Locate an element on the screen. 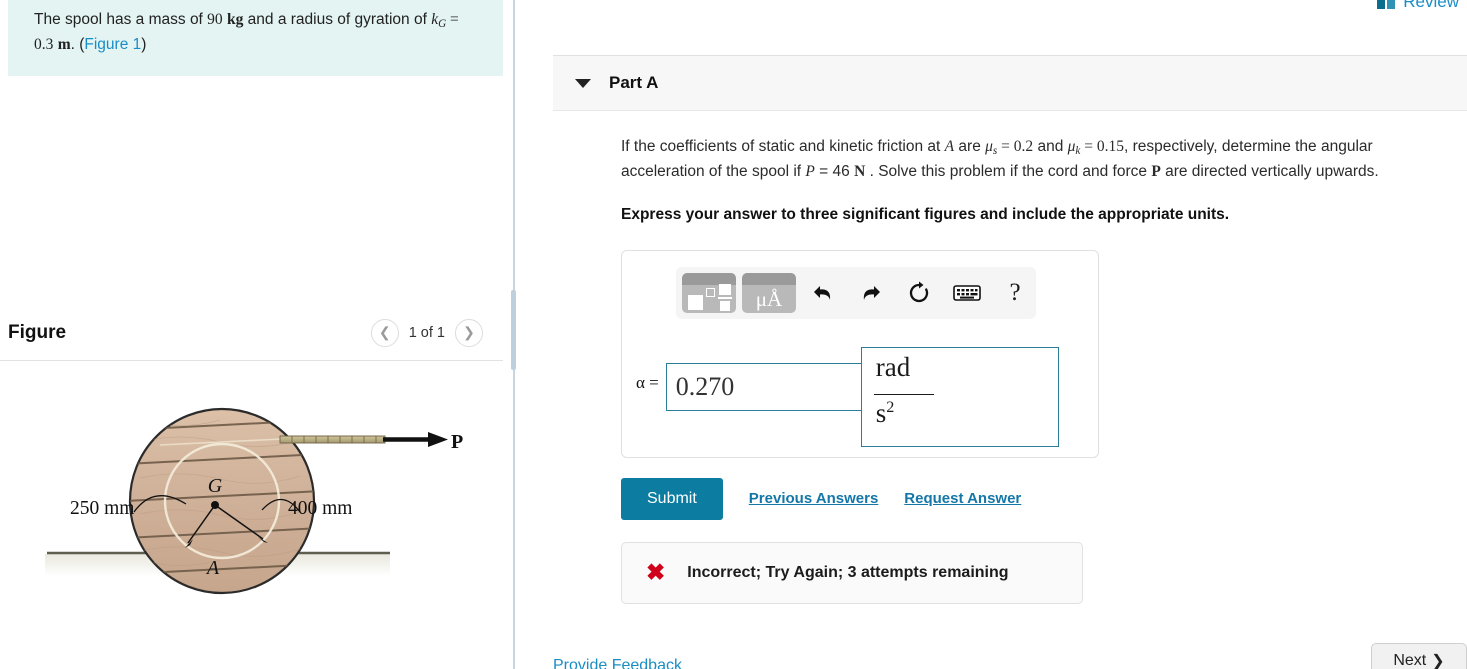  figure-1-link: Figure 1 is located at coordinates (112, 44).